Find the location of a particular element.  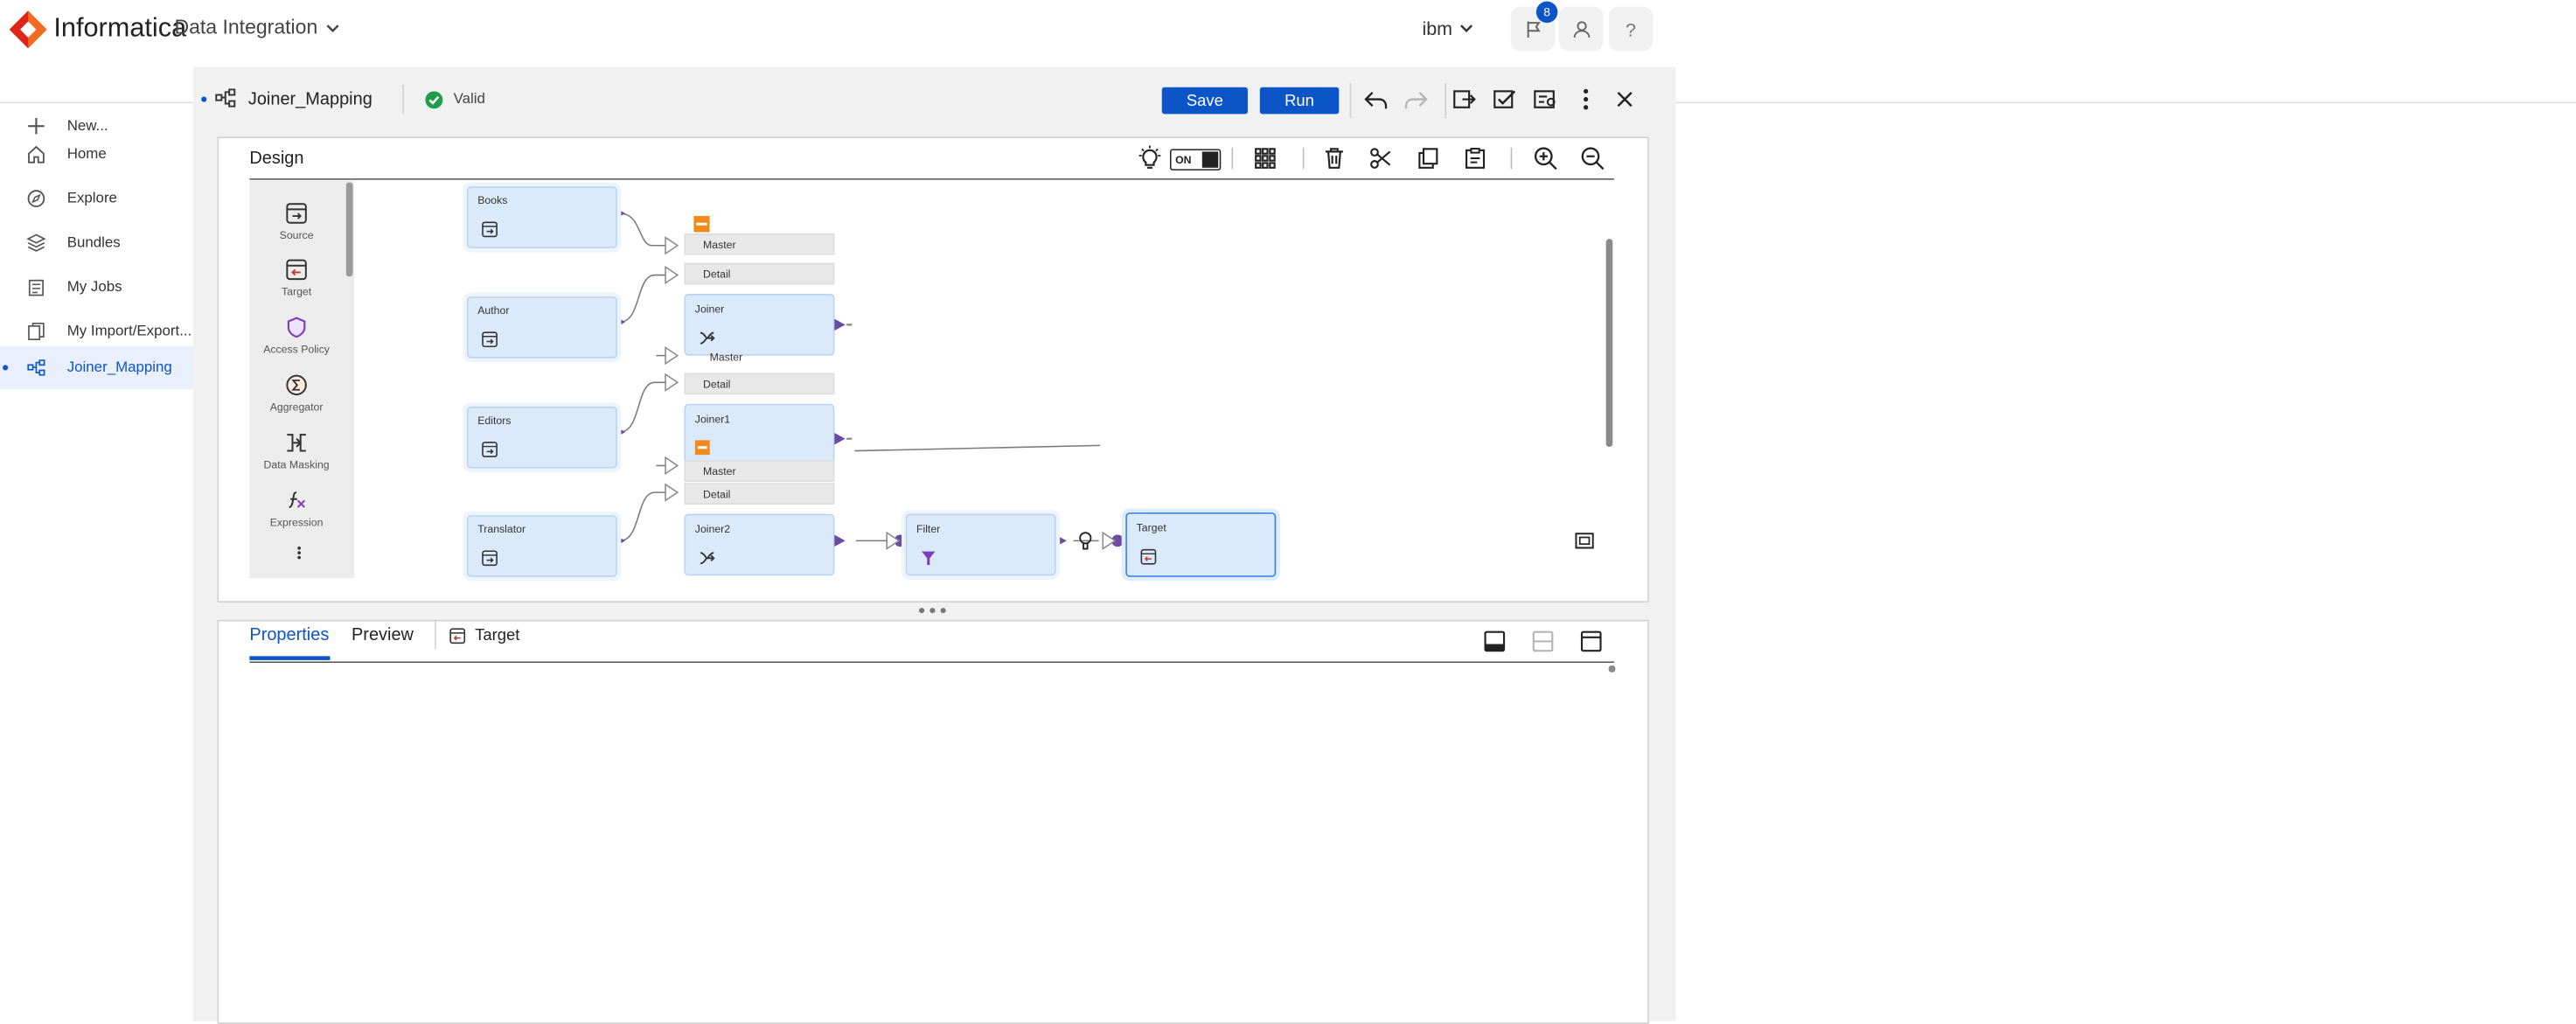

nav-label-joiner-mapping: Joiner_Mapping is located at coordinates (119, 367).